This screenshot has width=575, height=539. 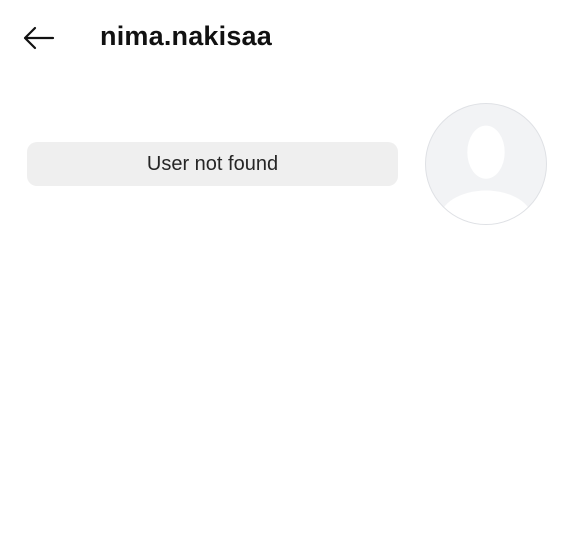 I want to click on avatar, so click(x=486, y=164).